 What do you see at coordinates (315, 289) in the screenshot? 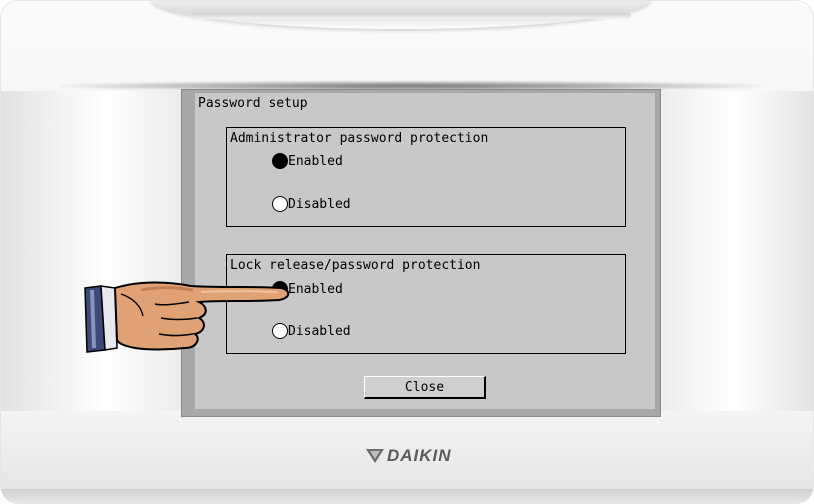
I see `lock-enabled-label: Enabled` at bounding box center [315, 289].